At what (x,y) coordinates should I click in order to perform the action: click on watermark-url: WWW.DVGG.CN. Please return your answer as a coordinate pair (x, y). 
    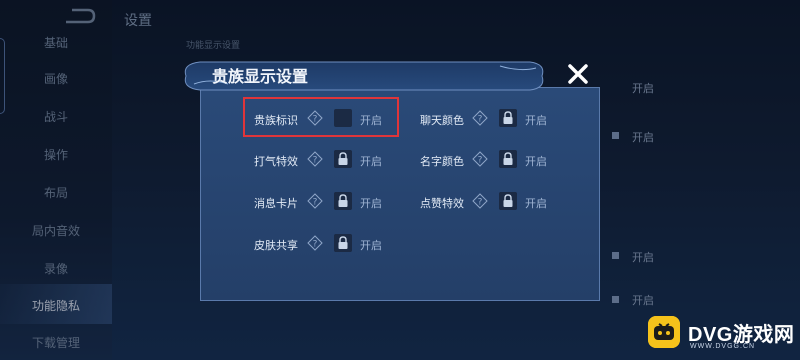
    Looking at the image, I should click on (723, 346).